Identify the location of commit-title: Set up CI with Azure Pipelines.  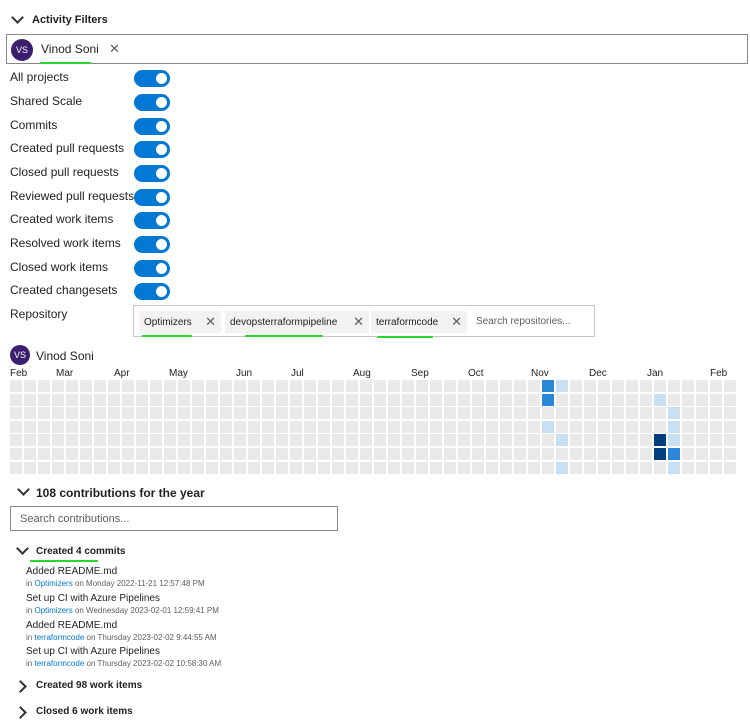
(93, 598).